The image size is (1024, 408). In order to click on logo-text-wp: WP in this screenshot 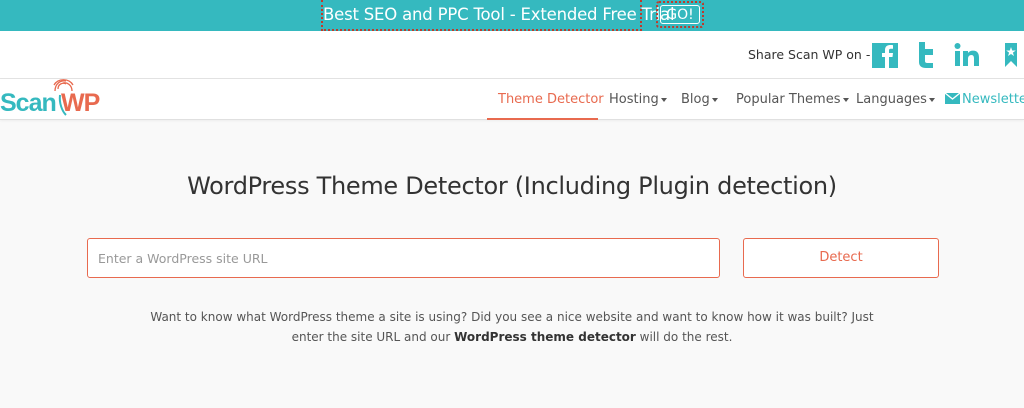, I will do `click(80, 103)`.